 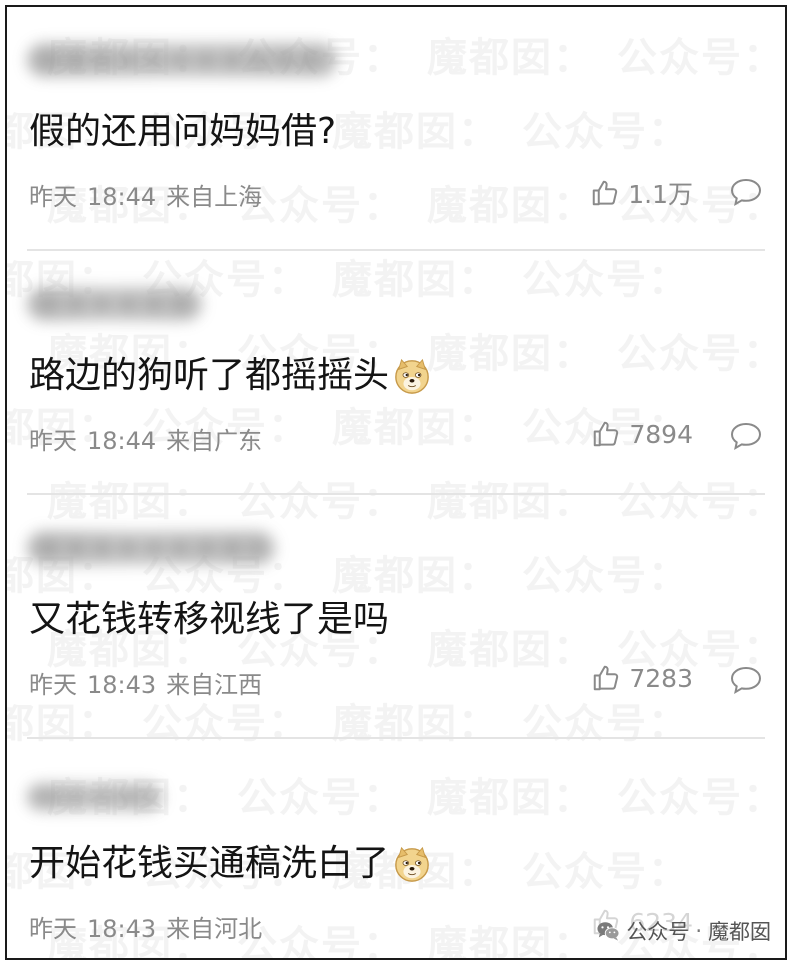 I want to click on comment-text: 又花钱转移视线了是吗, so click(x=209, y=619).